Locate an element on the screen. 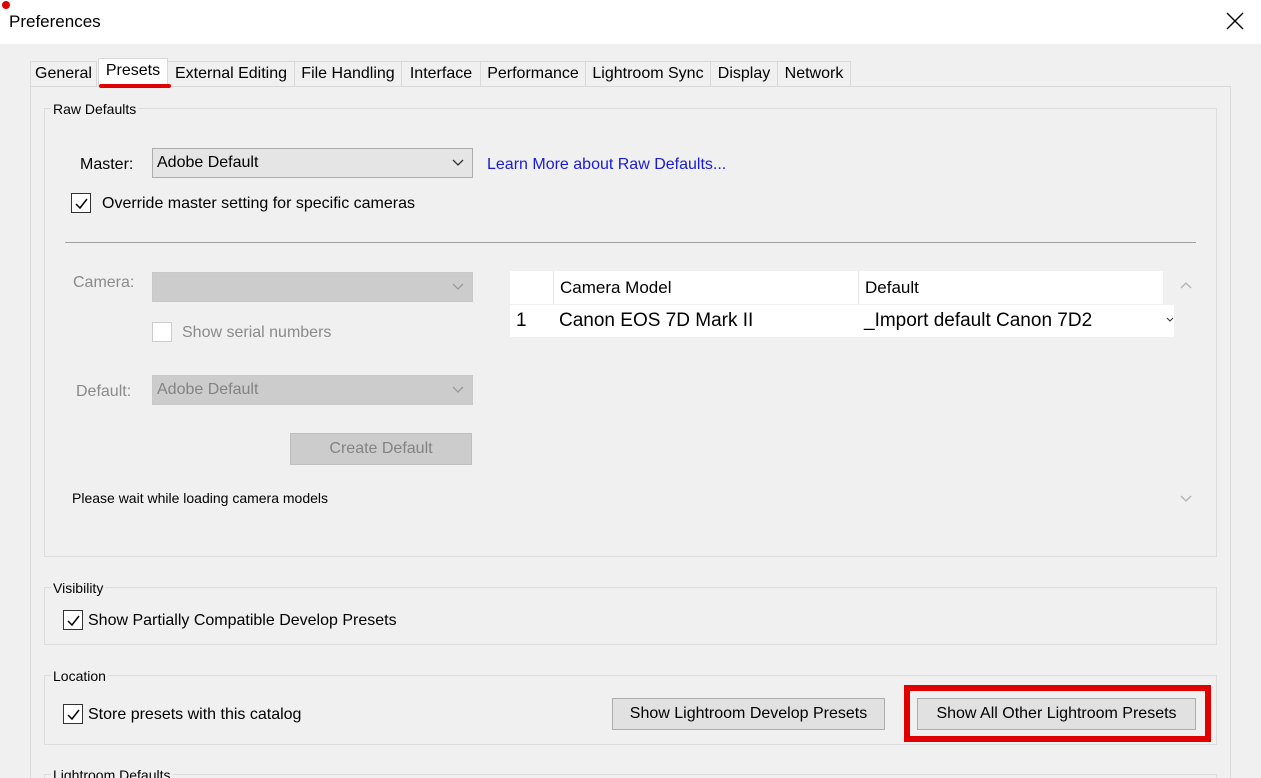 The image size is (1261, 778). location-label: Location is located at coordinates (79, 676).